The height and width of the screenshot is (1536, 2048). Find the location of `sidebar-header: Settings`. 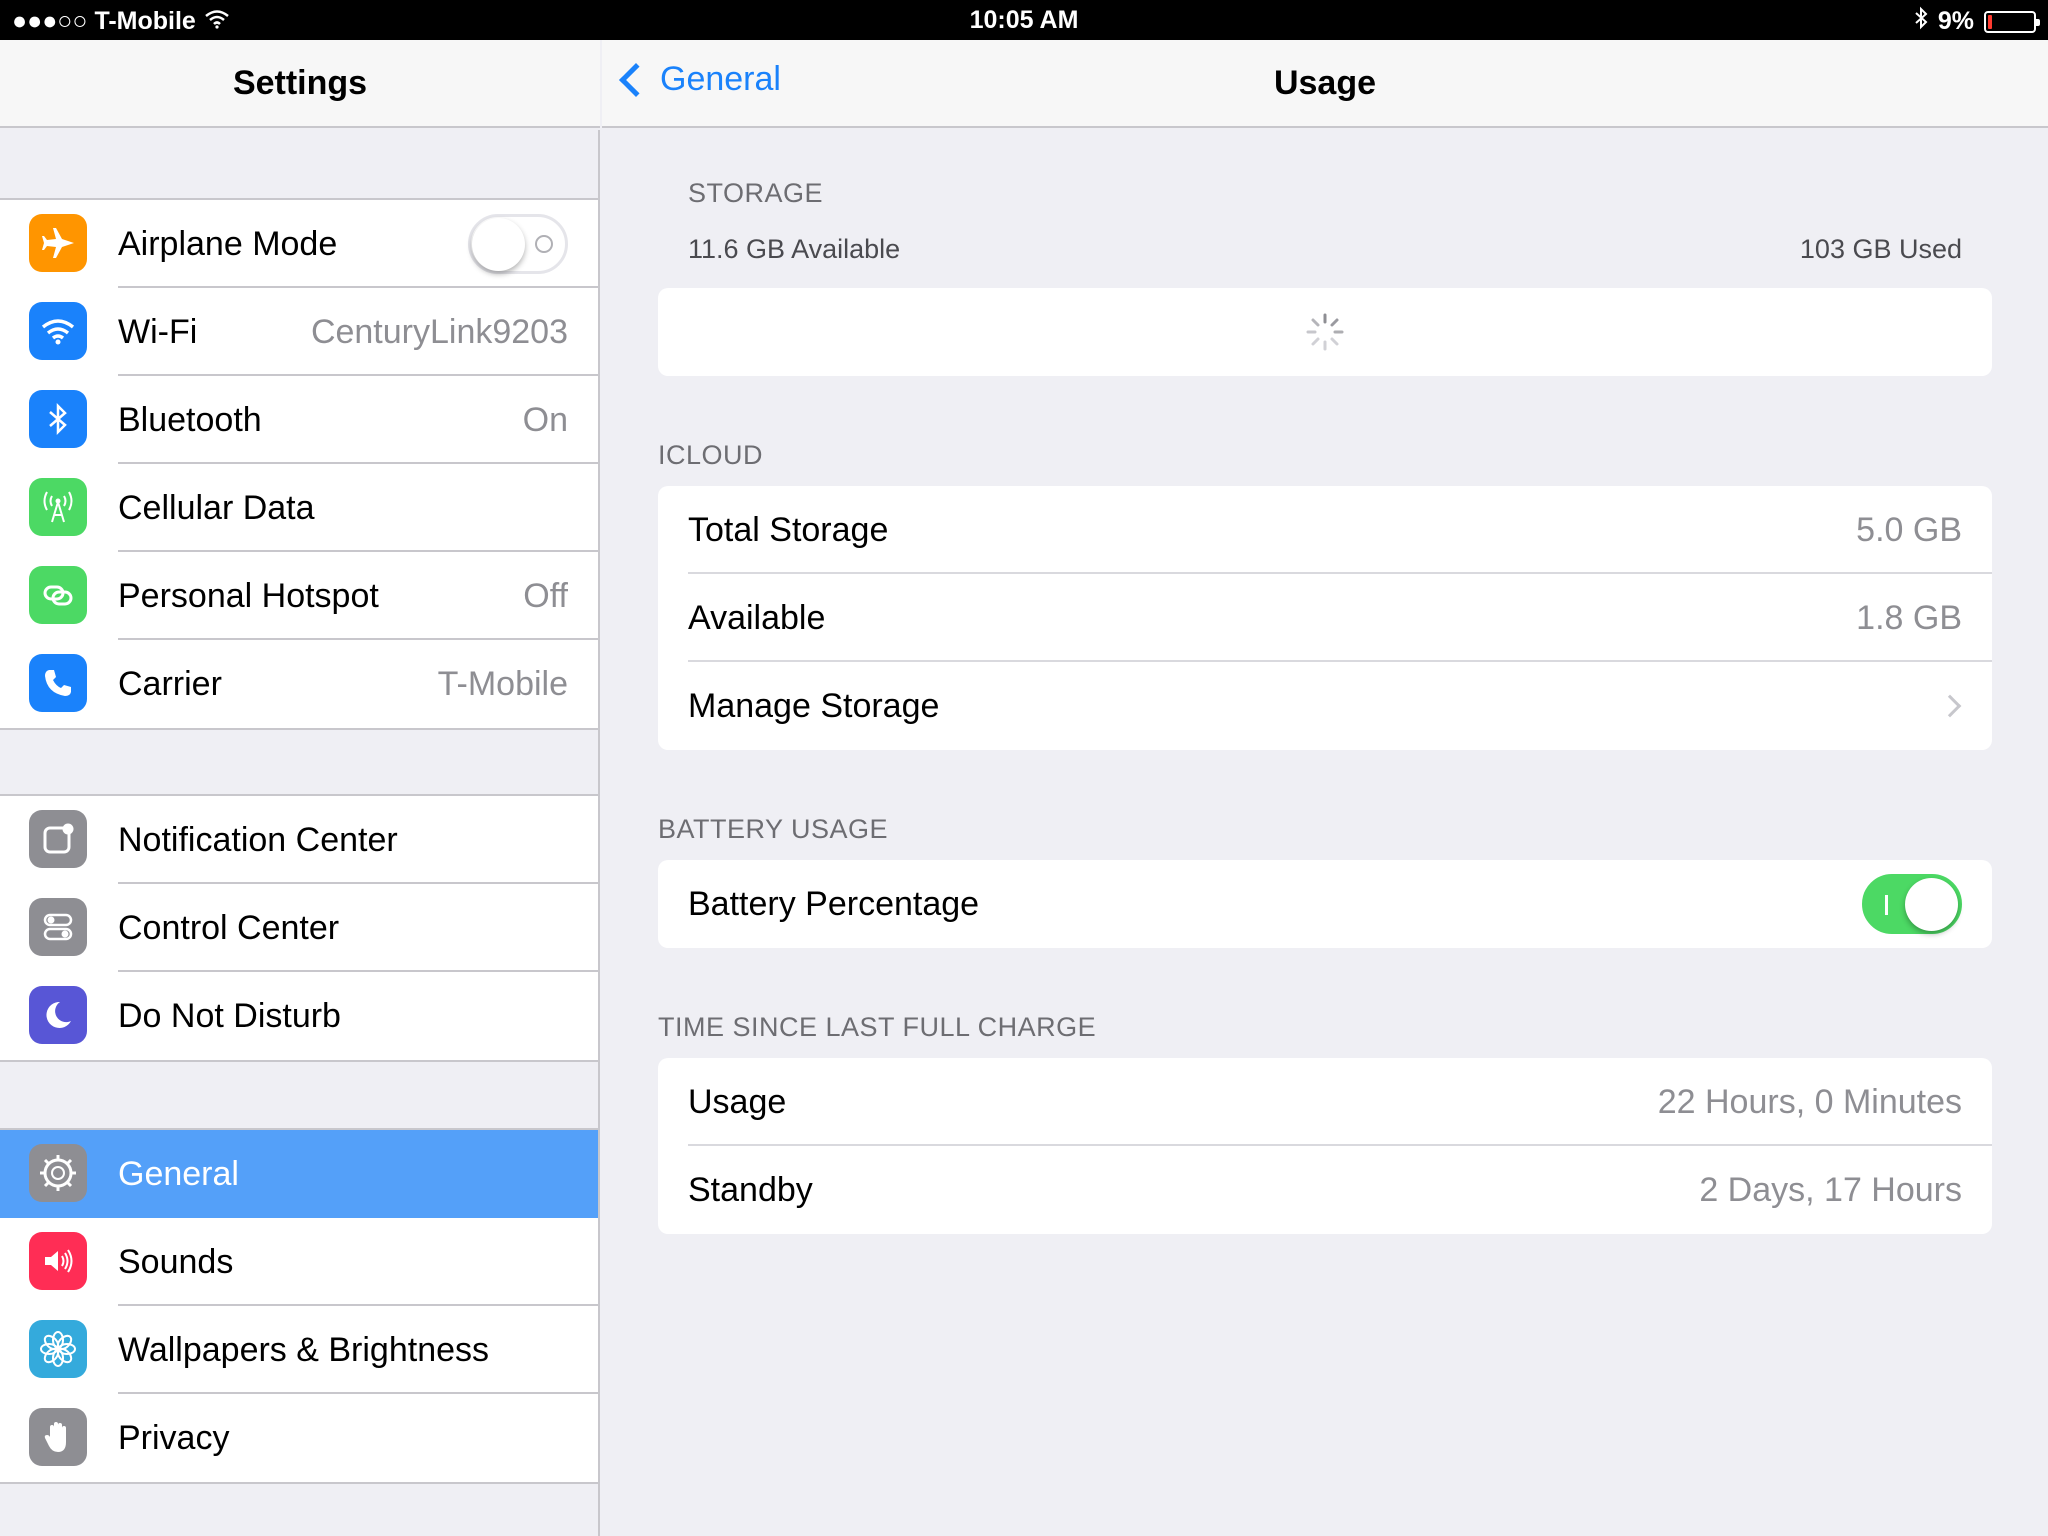

sidebar-header: Settings is located at coordinates (300, 84).